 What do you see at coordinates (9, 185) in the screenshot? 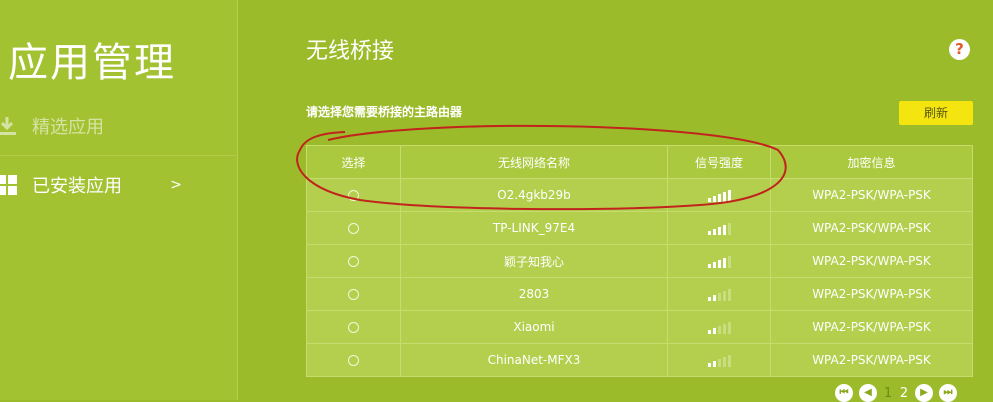
I see `grid-icon` at bounding box center [9, 185].